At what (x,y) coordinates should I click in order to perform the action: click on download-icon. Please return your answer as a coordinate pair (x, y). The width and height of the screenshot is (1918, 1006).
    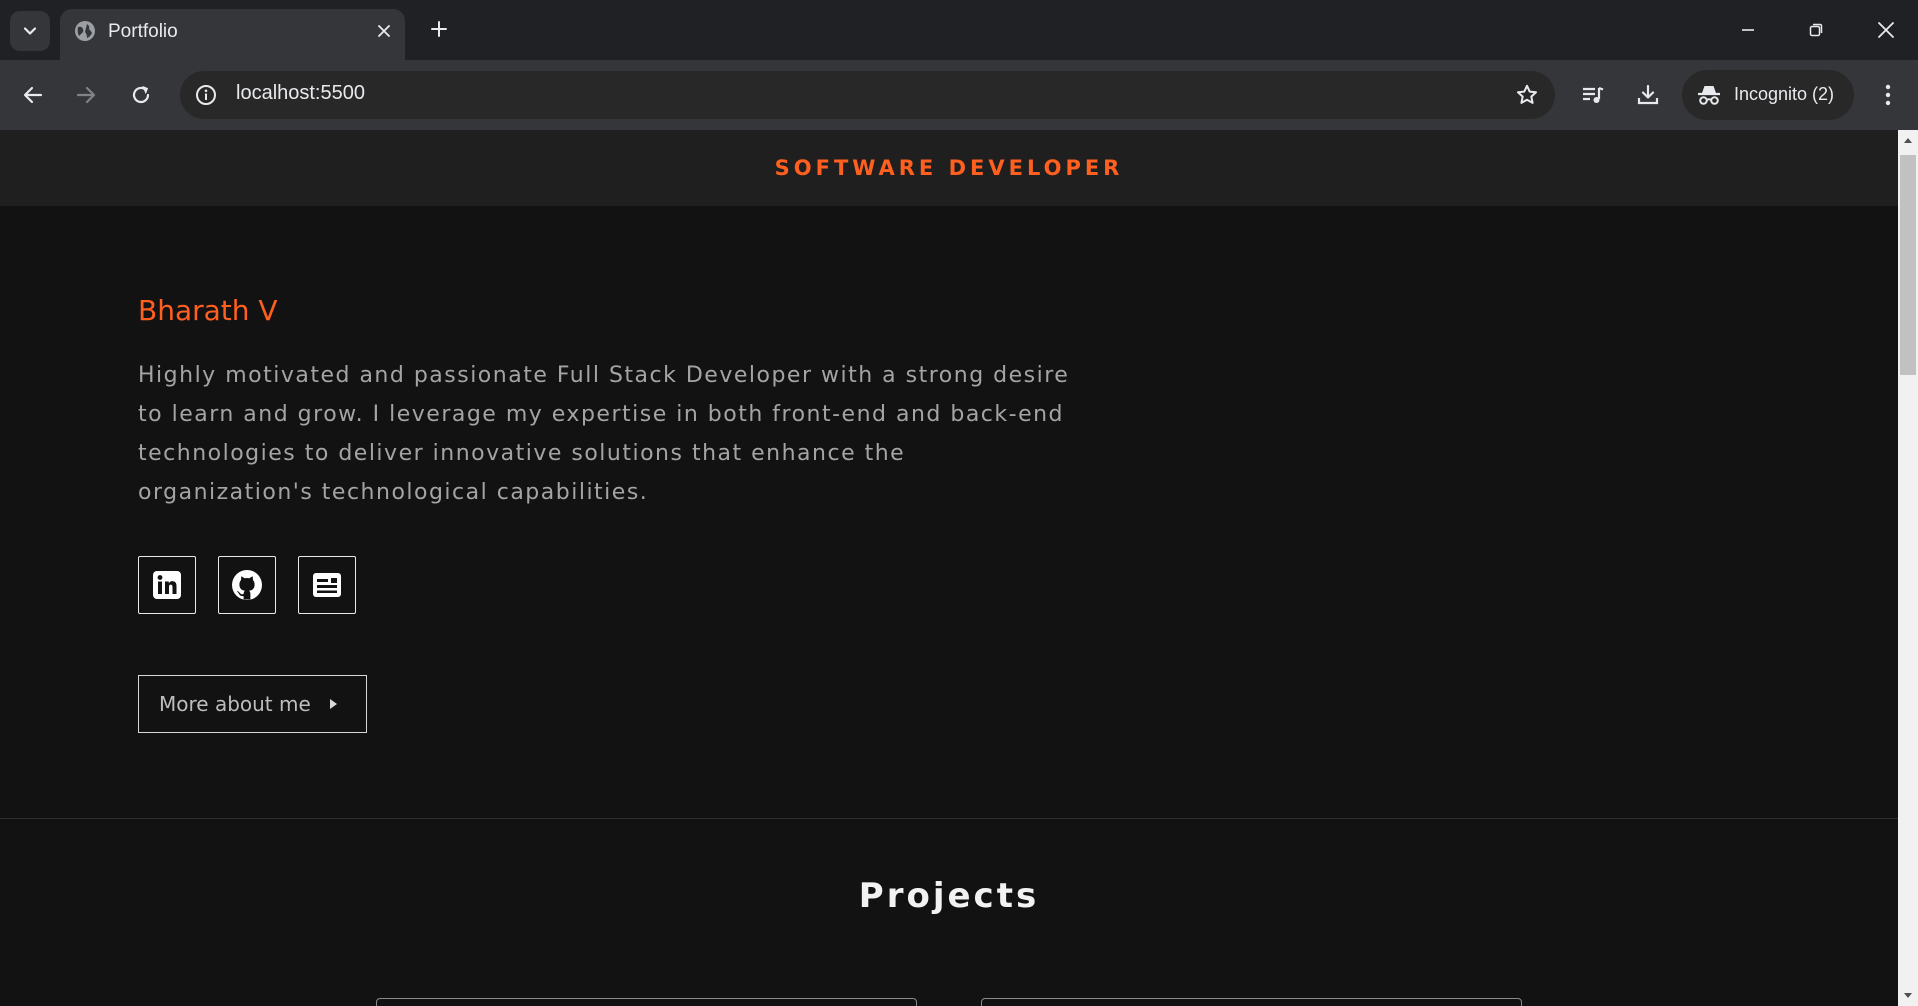
    Looking at the image, I should click on (1648, 94).